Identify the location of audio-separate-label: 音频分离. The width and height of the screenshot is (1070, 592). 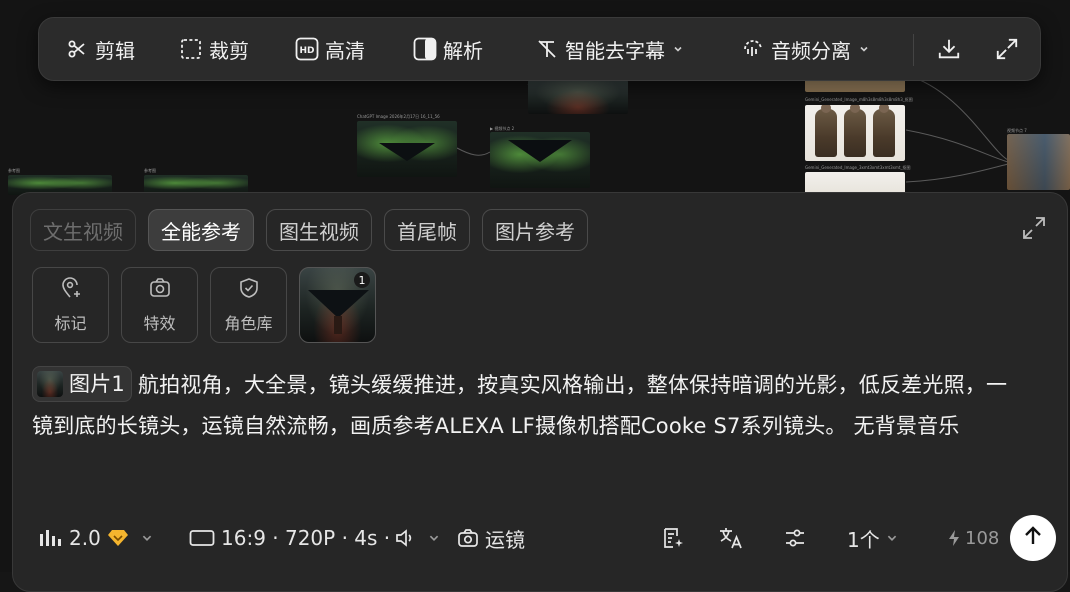
(811, 50).